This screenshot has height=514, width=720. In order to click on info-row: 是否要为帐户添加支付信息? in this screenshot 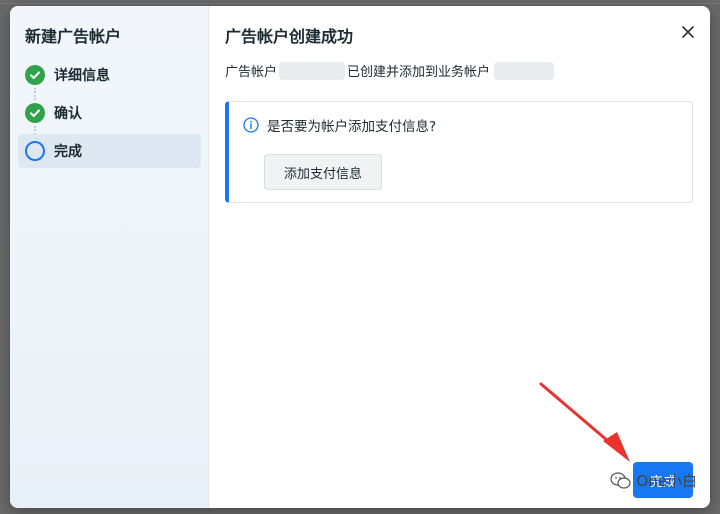, I will do `click(339, 125)`.